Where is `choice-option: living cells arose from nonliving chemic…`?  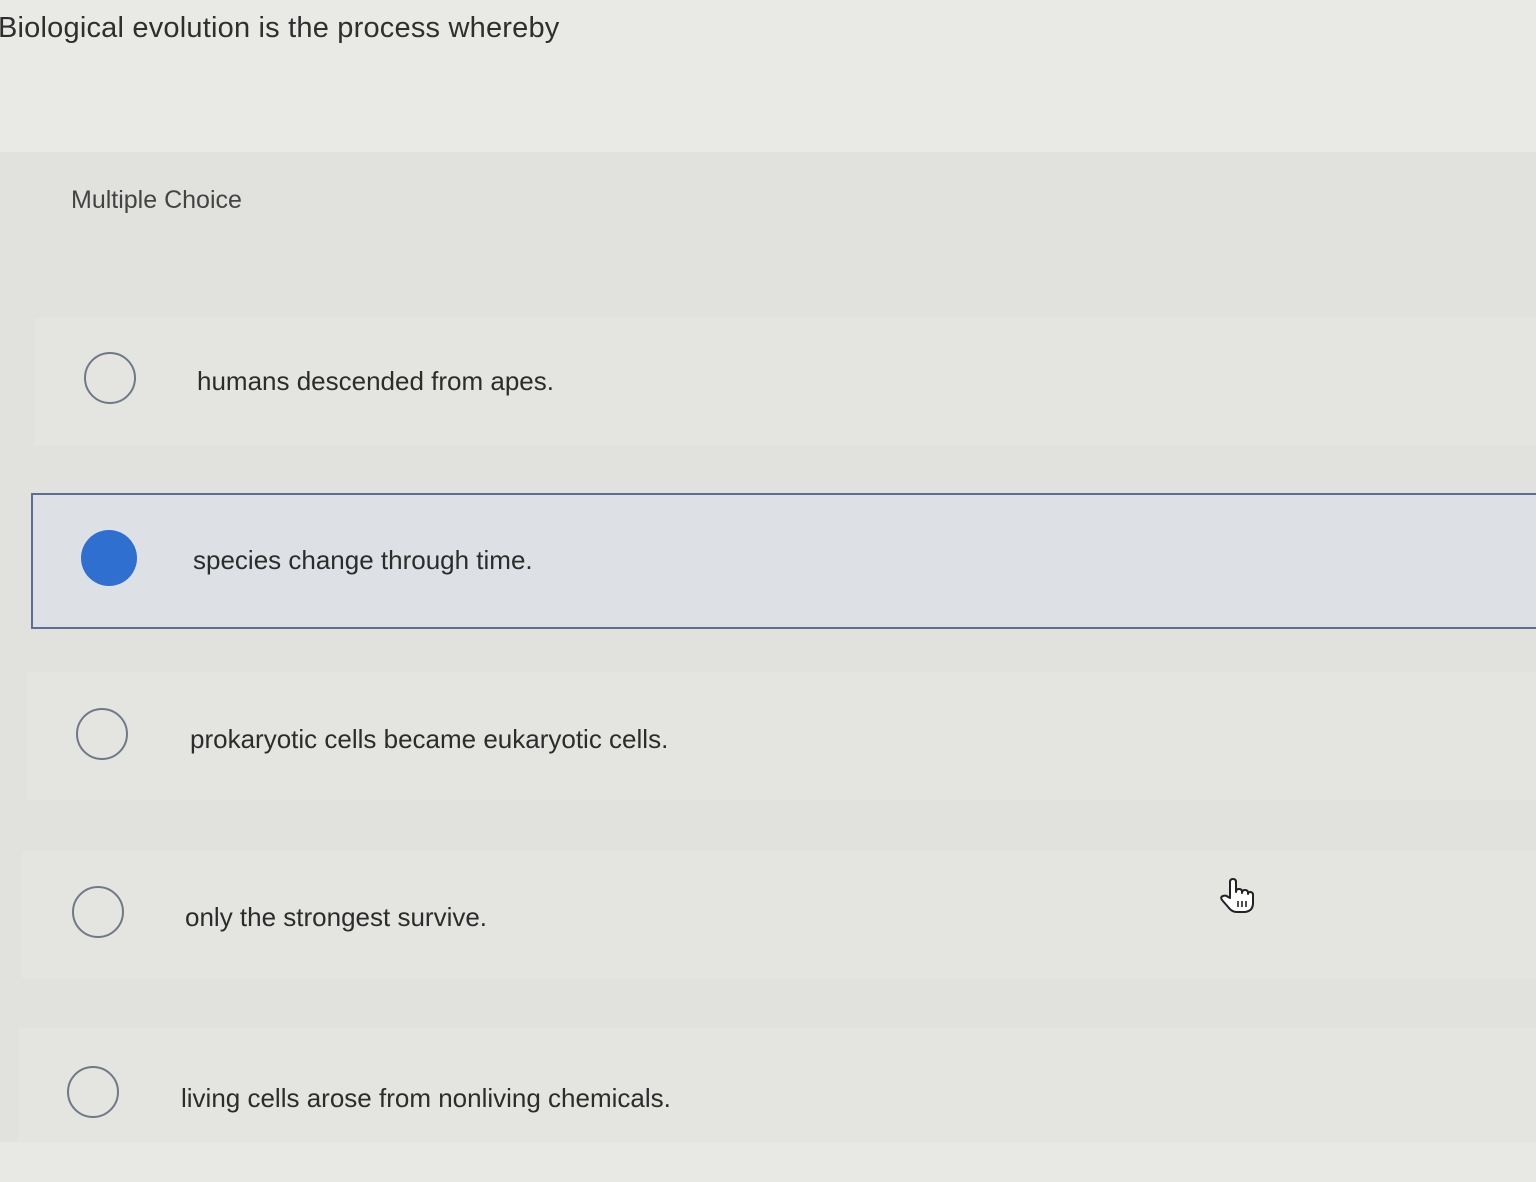
choice-option: living cells arose from nonliving chemic… is located at coordinates (777, 1092).